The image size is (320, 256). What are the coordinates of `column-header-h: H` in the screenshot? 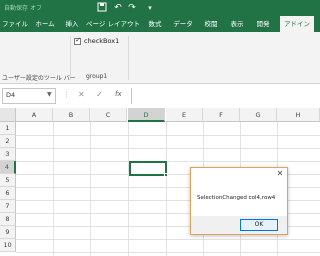 It's located at (298, 115).